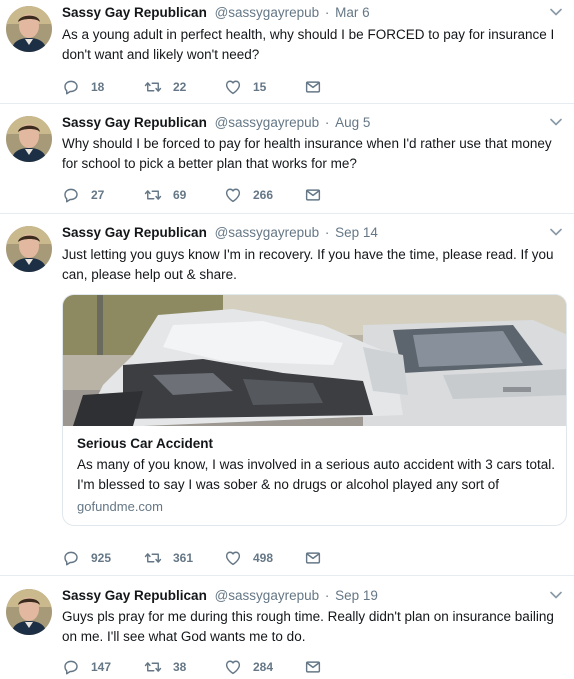 The height and width of the screenshot is (679, 574). What do you see at coordinates (145, 443) in the screenshot?
I see `card-title: Serious Car Accident` at bounding box center [145, 443].